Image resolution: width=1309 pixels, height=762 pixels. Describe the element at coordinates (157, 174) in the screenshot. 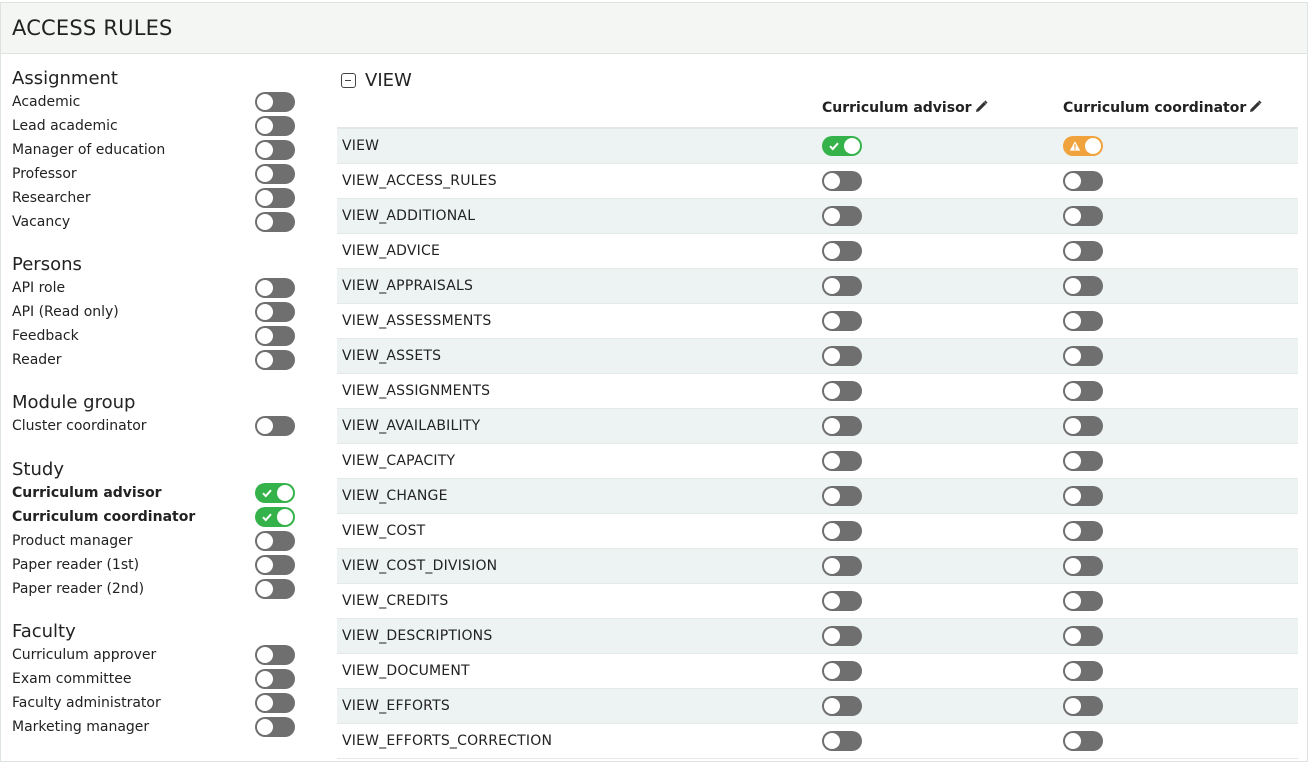

I see `role-row: Professor` at that location.